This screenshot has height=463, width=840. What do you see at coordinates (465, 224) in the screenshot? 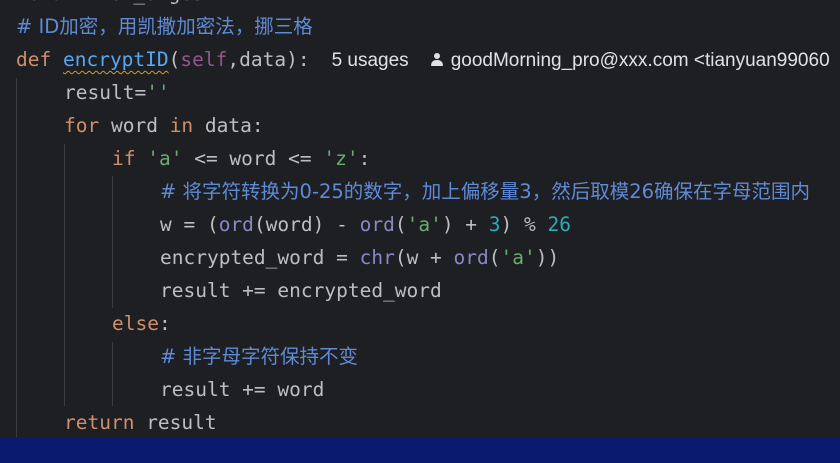
I see `code-text: ) +` at bounding box center [465, 224].